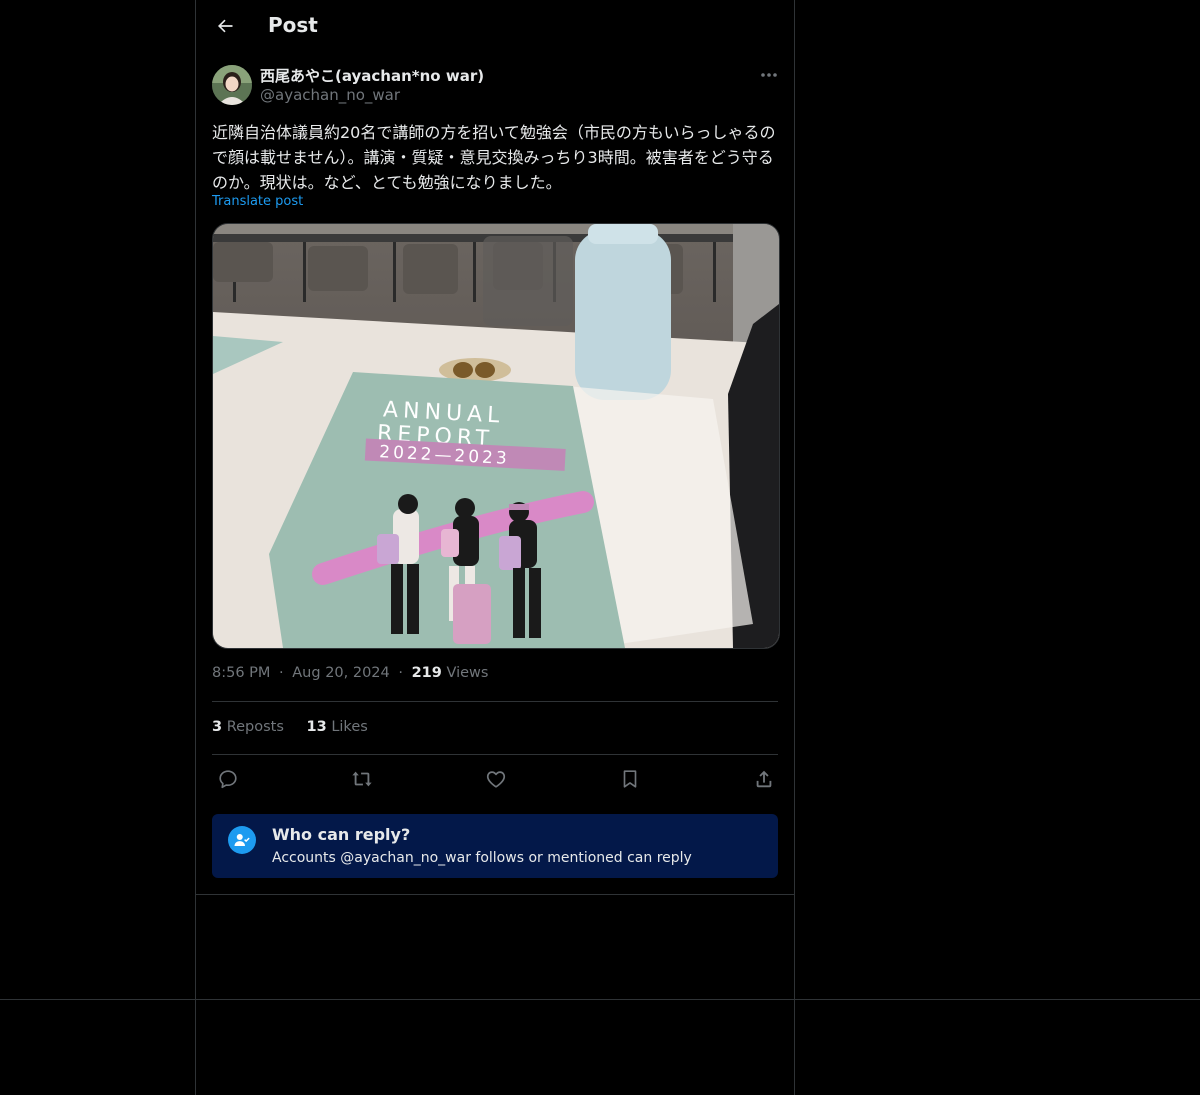 The width and height of the screenshot is (1200, 1095). I want to click on reply-button, so click(228, 779).